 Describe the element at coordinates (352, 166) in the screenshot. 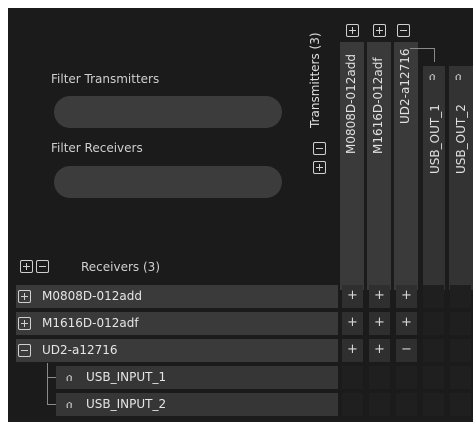

I see `transmitter-column-1: M0808D-012add` at that location.